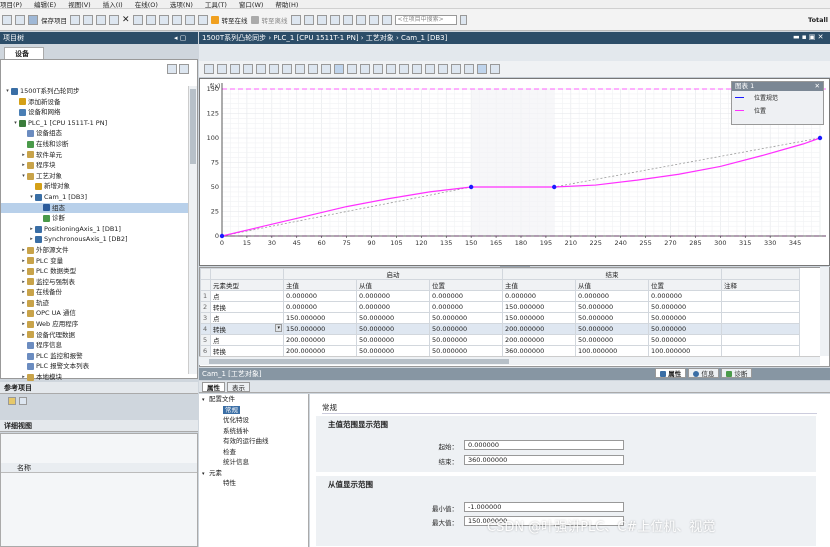 The width and height of the screenshot is (830, 547). Describe the element at coordinates (253, 399) in the screenshot. I see `property-nav-item-0: ▾ 配置文件` at that location.